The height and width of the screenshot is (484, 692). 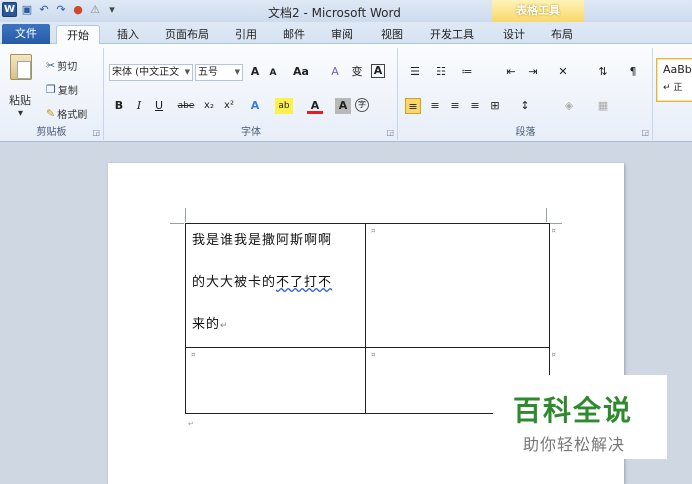 What do you see at coordinates (139, 106) in the screenshot?
I see `italic-button: I` at bounding box center [139, 106].